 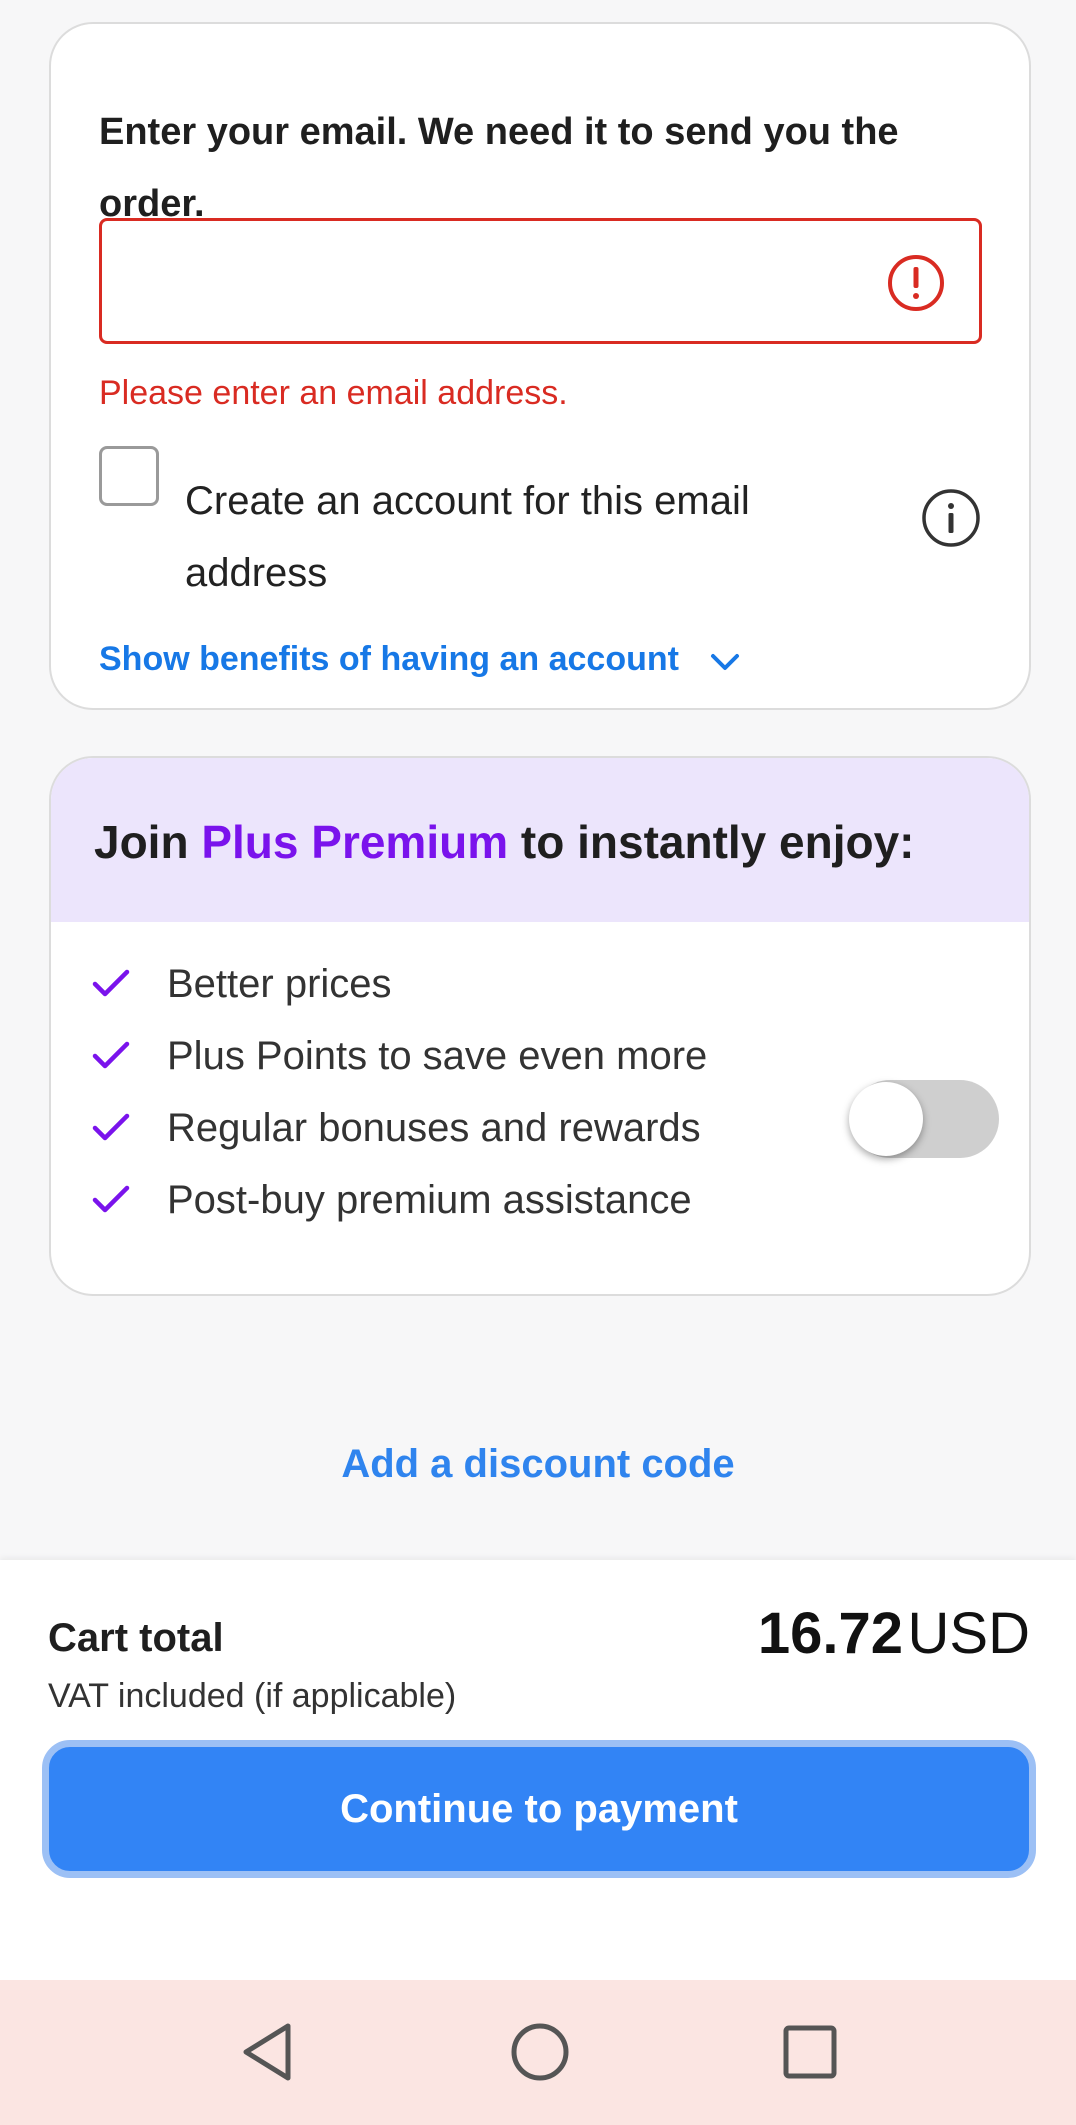 I want to click on toggle-knob, so click(x=886, y=1119).